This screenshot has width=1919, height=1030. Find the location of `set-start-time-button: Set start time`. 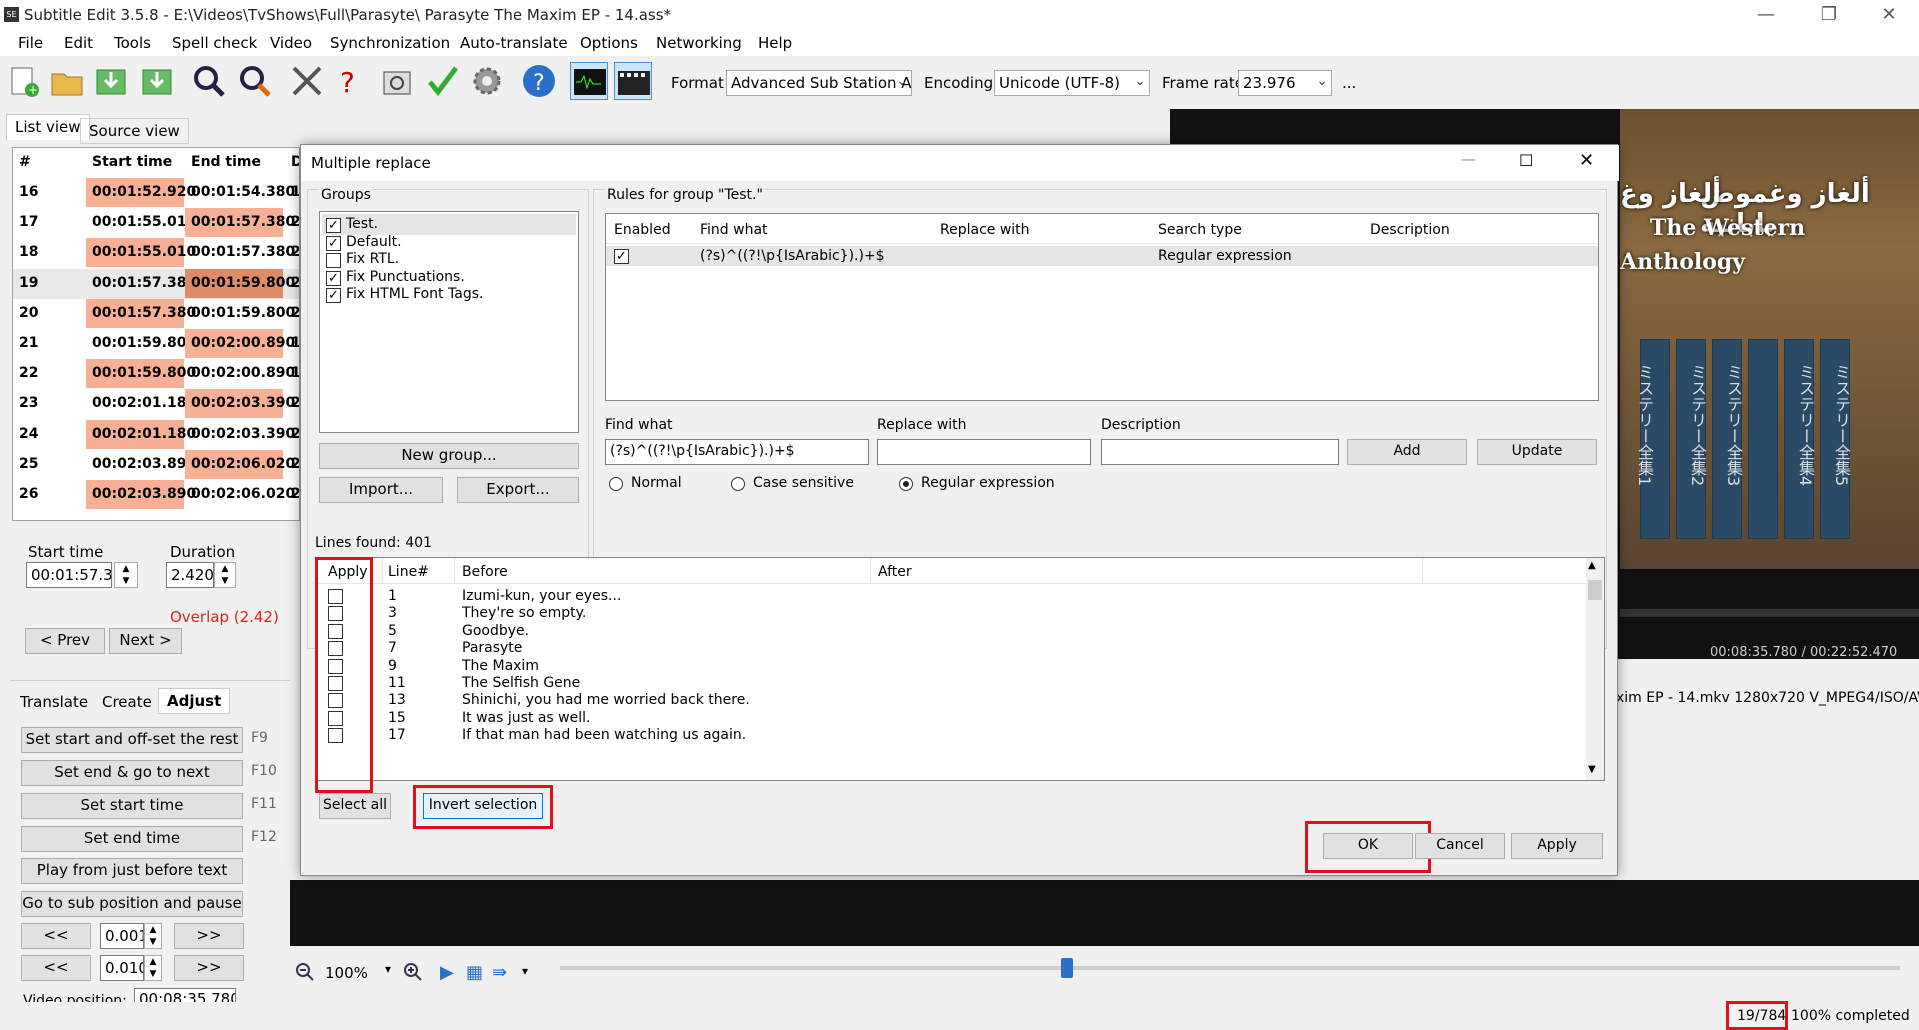

set-start-time-button: Set start time is located at coordinates (132, 806).